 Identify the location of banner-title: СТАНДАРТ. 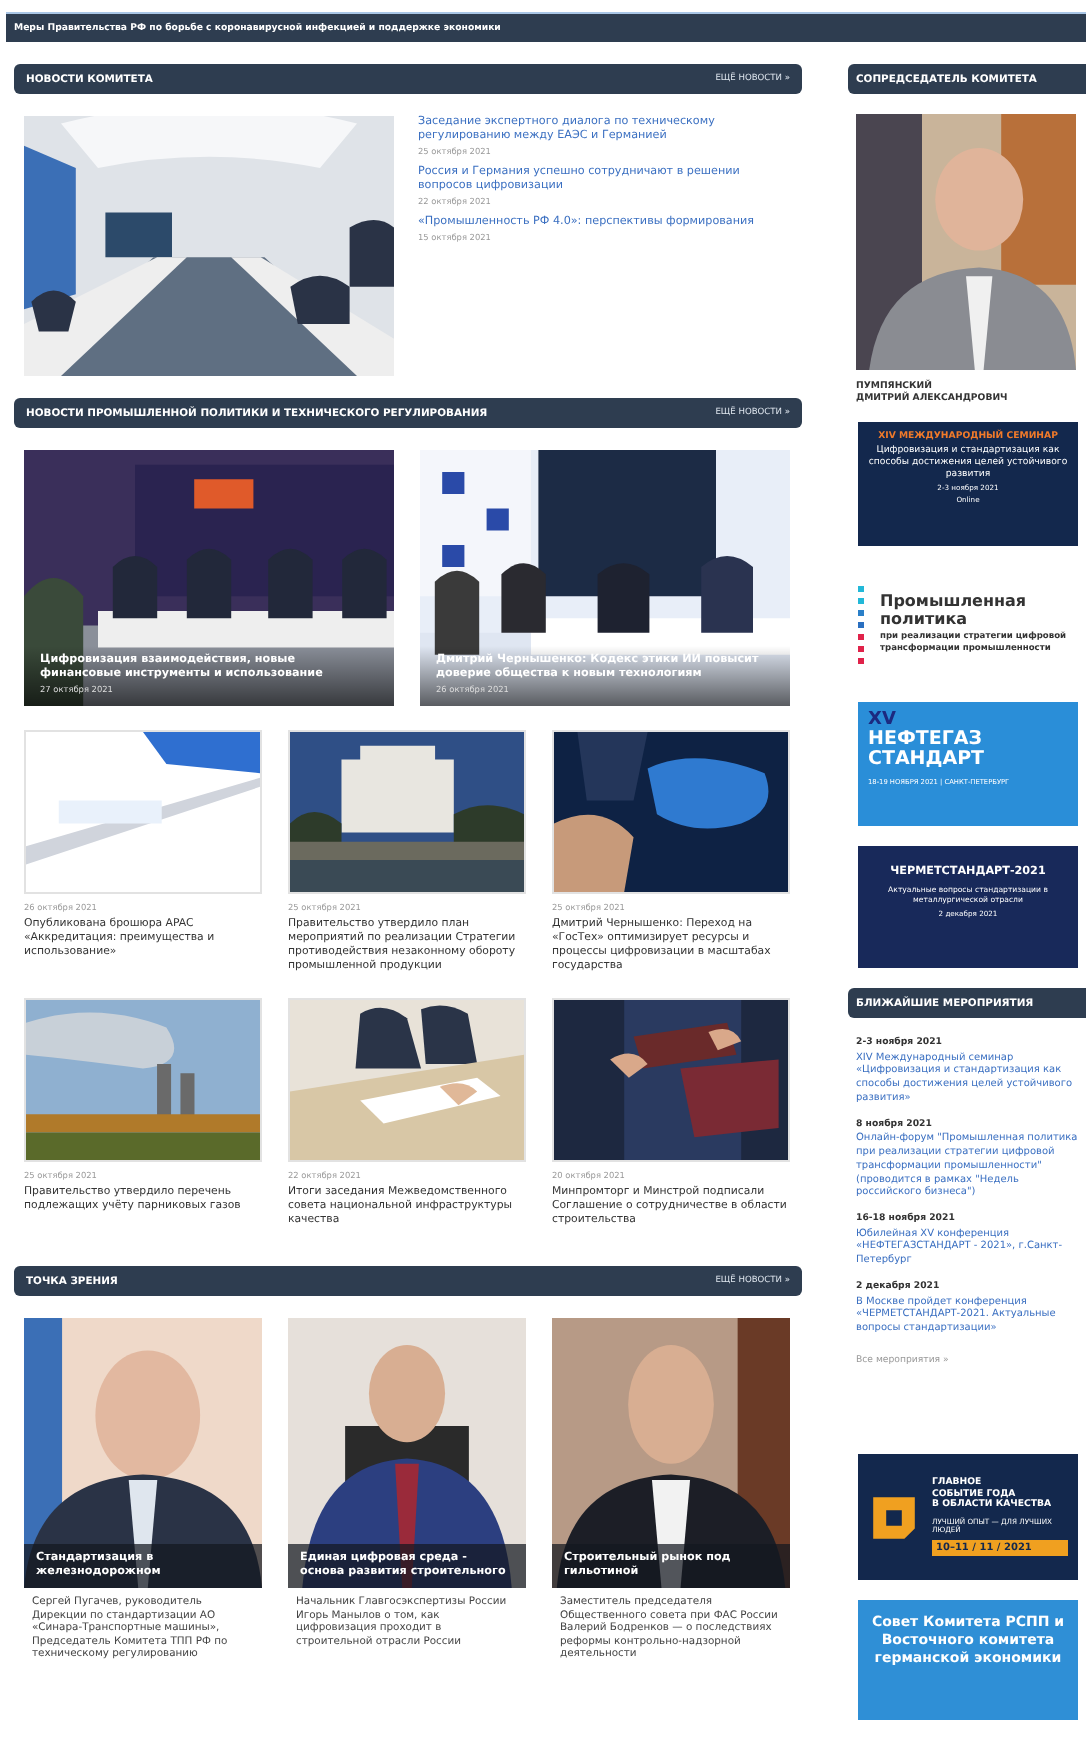
(926, 760).